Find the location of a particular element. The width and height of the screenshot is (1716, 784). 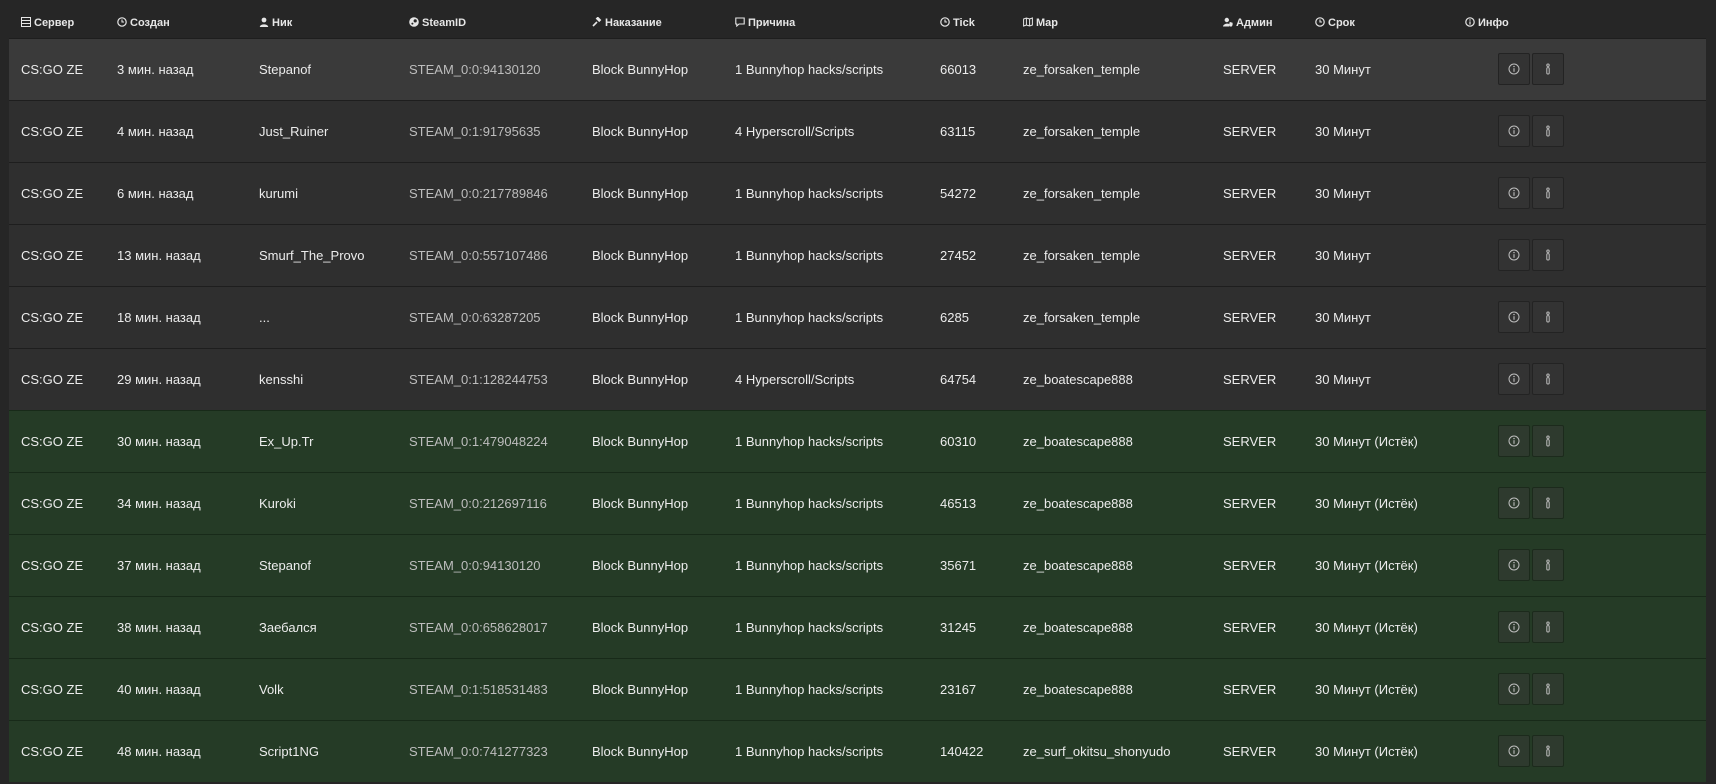

header-reason: Причина is located at coordinates (825, 23).